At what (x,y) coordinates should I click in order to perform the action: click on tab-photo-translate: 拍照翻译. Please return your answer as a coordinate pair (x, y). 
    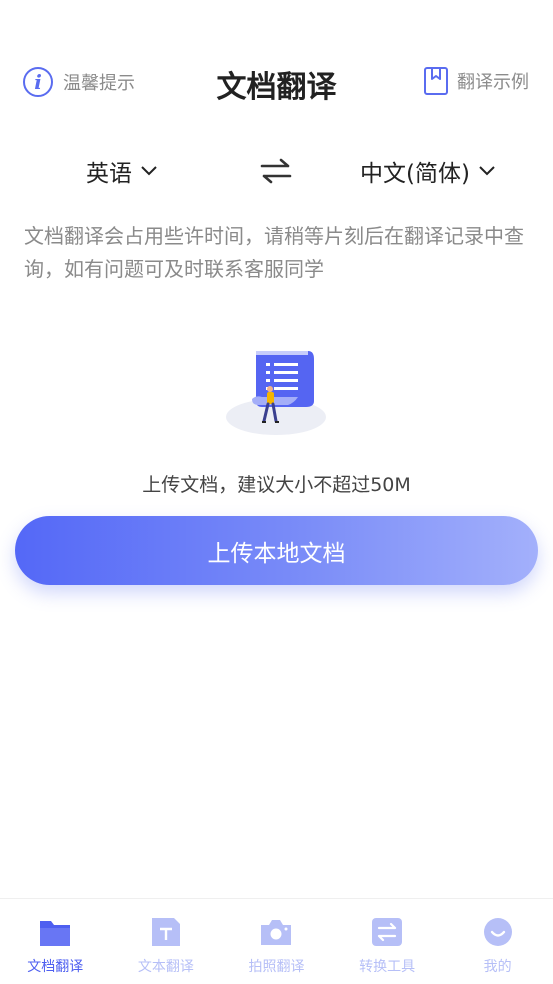
    Looking at the image, I should click on (276, 941).